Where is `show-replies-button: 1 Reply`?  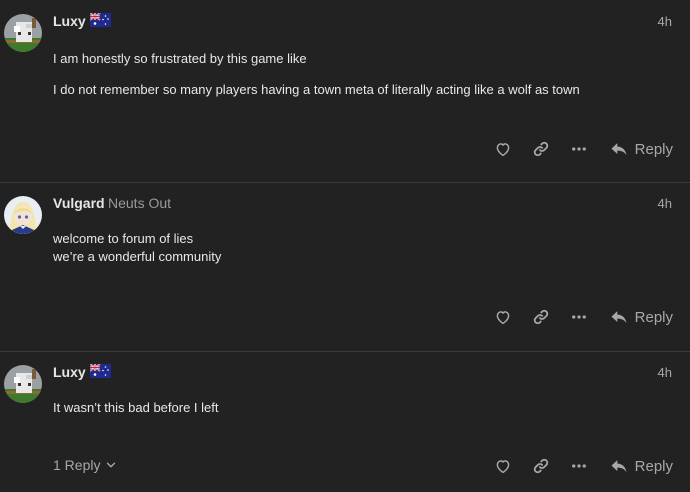 show-replies-button: 1 Reply is located at coordinates (85, 465).